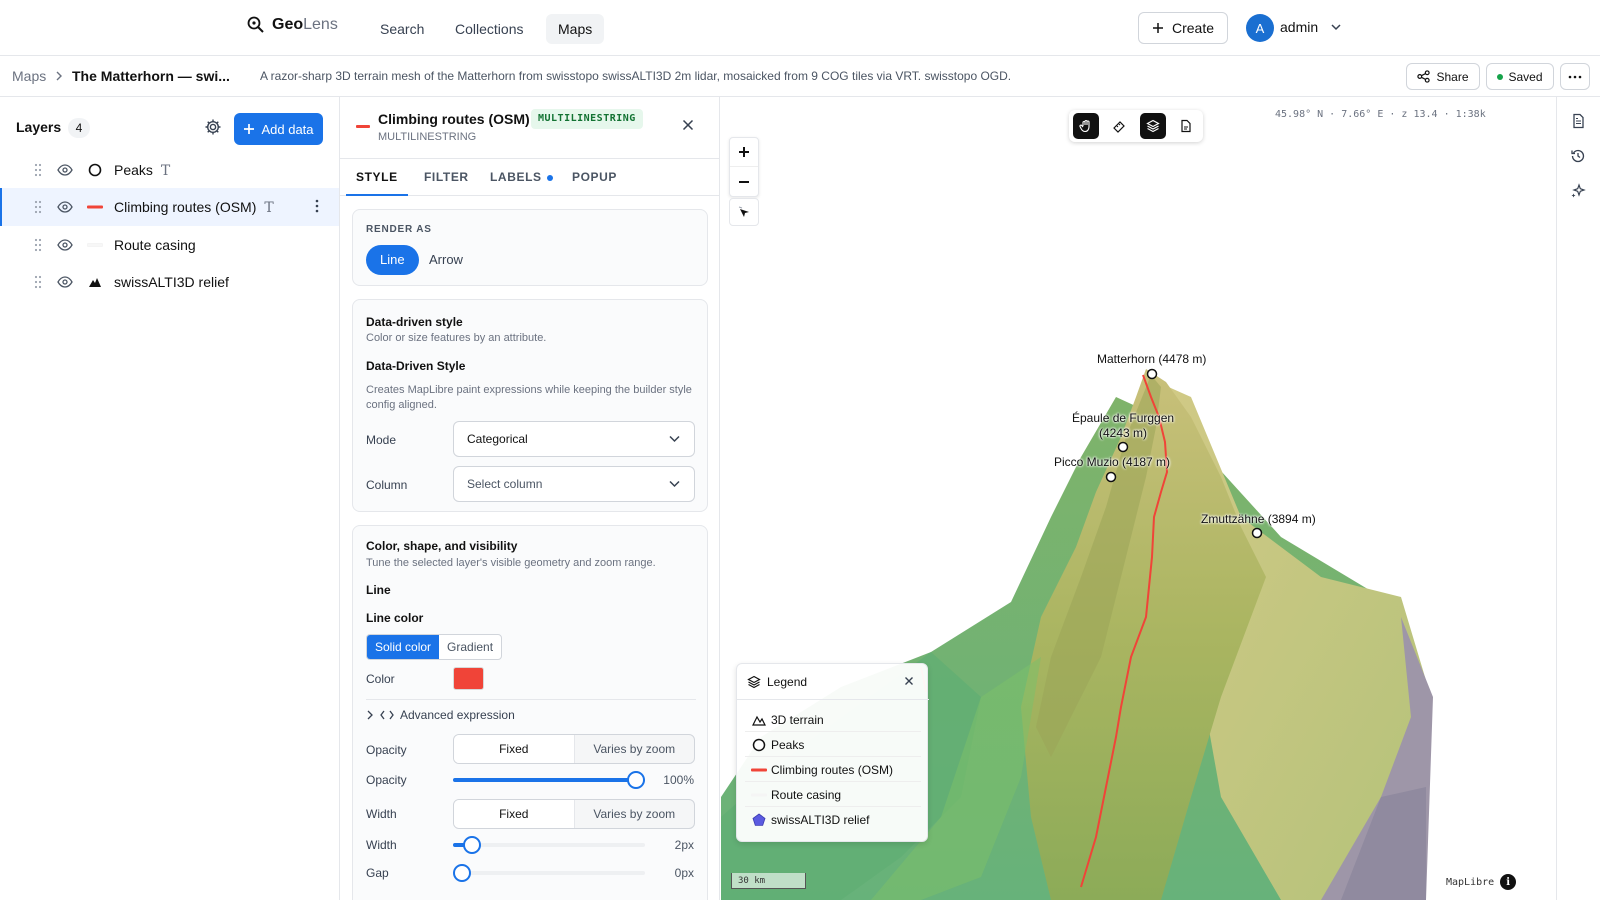 Image resolution: width=1600 pixels, height=900 pixels. Describe the element at coordinates (514, 749) in the screenshot. I see `opacity-fixed-option: Fixed` at that location.